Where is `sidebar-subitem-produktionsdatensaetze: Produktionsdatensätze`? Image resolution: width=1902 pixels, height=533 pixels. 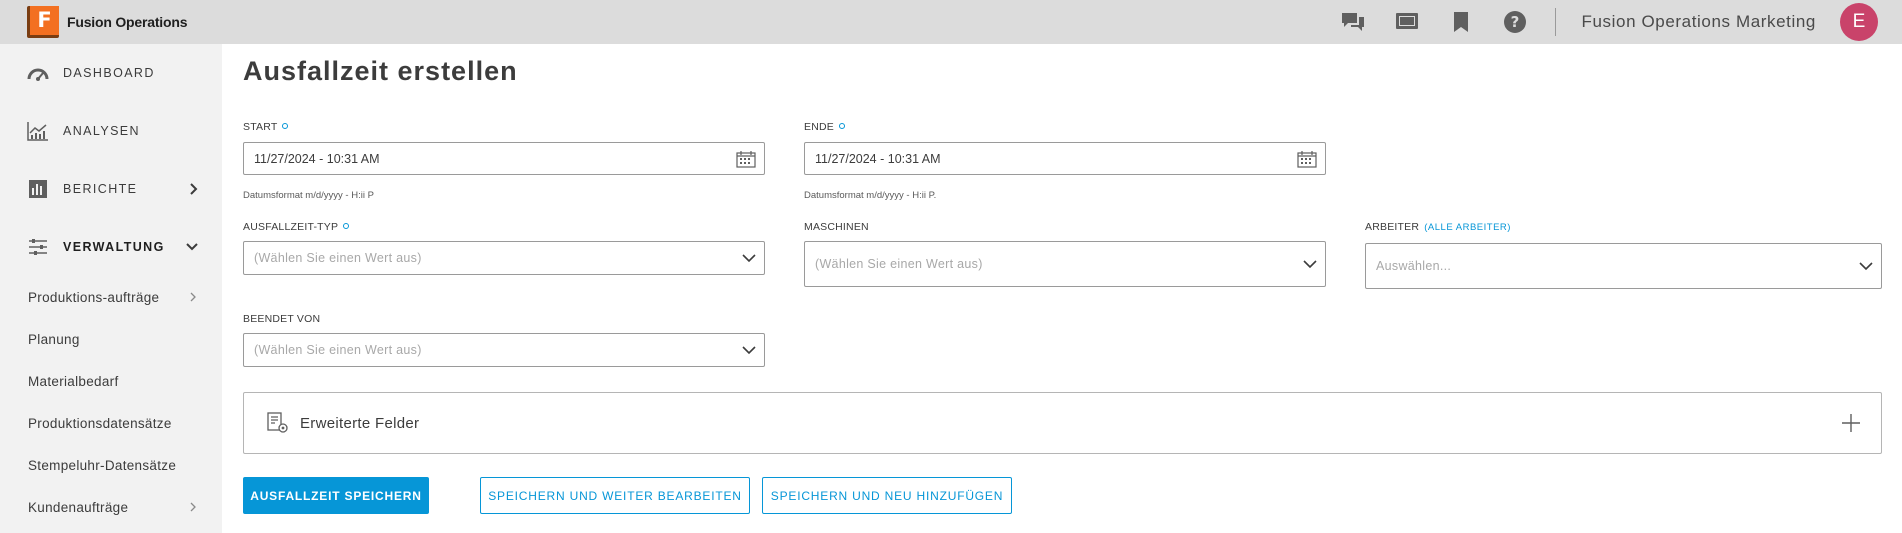 sidebar-subitem-produktionsdatensaetze: Produktionsdatensätze is located at coordinates (111, 423).